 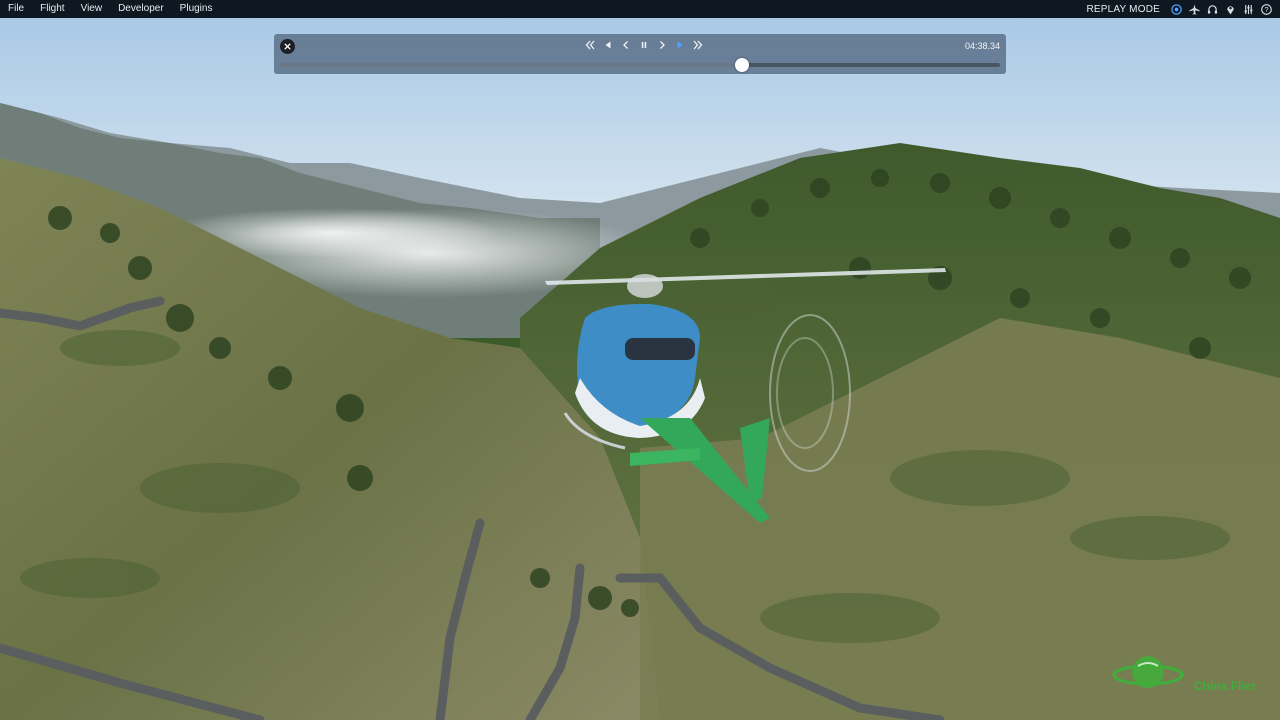 I want to click on pause-button, so click(x=644, y=45).